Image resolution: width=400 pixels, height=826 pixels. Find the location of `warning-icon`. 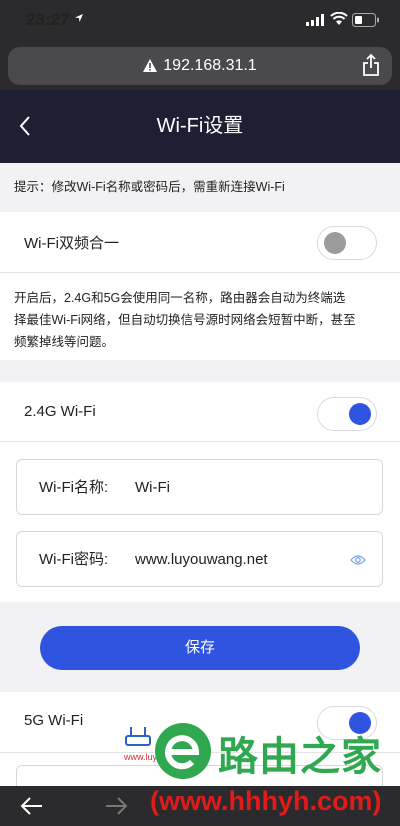

warning-icon is located at coordinates (150, 66).